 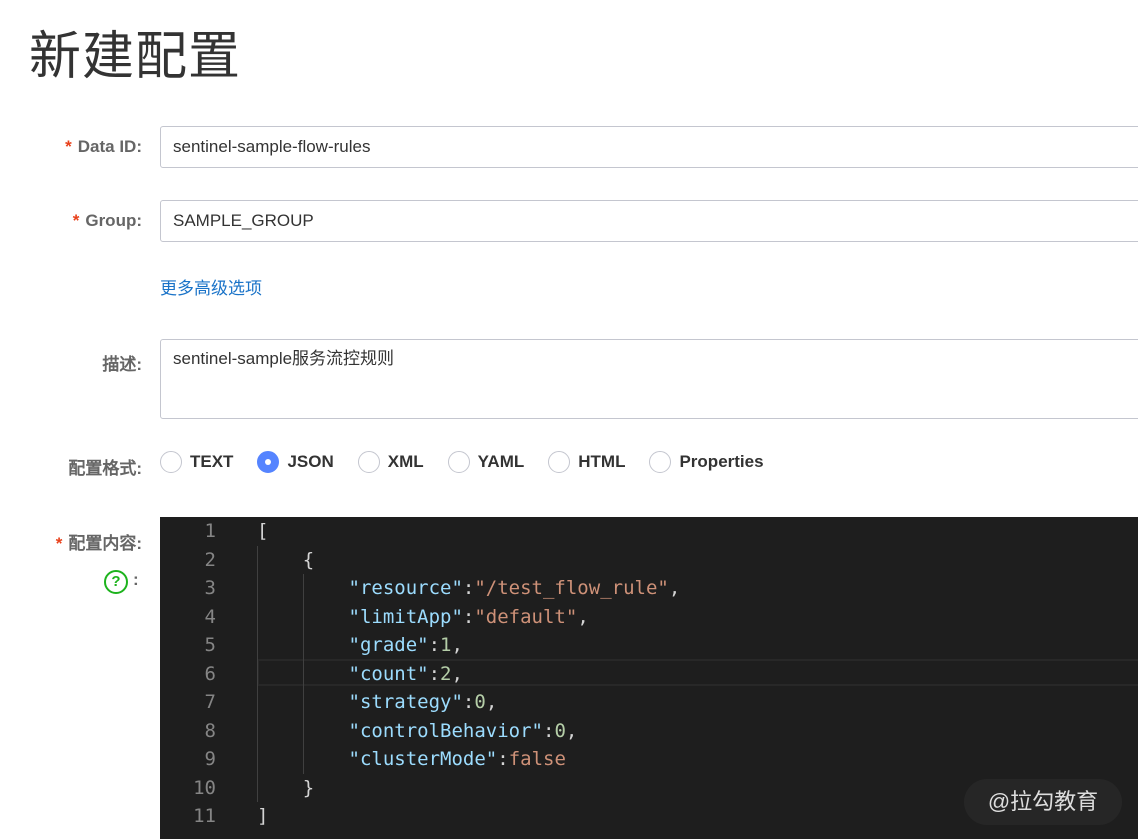 I want to click on content-label-text: 配置内容:, so click(x=105, y=543).